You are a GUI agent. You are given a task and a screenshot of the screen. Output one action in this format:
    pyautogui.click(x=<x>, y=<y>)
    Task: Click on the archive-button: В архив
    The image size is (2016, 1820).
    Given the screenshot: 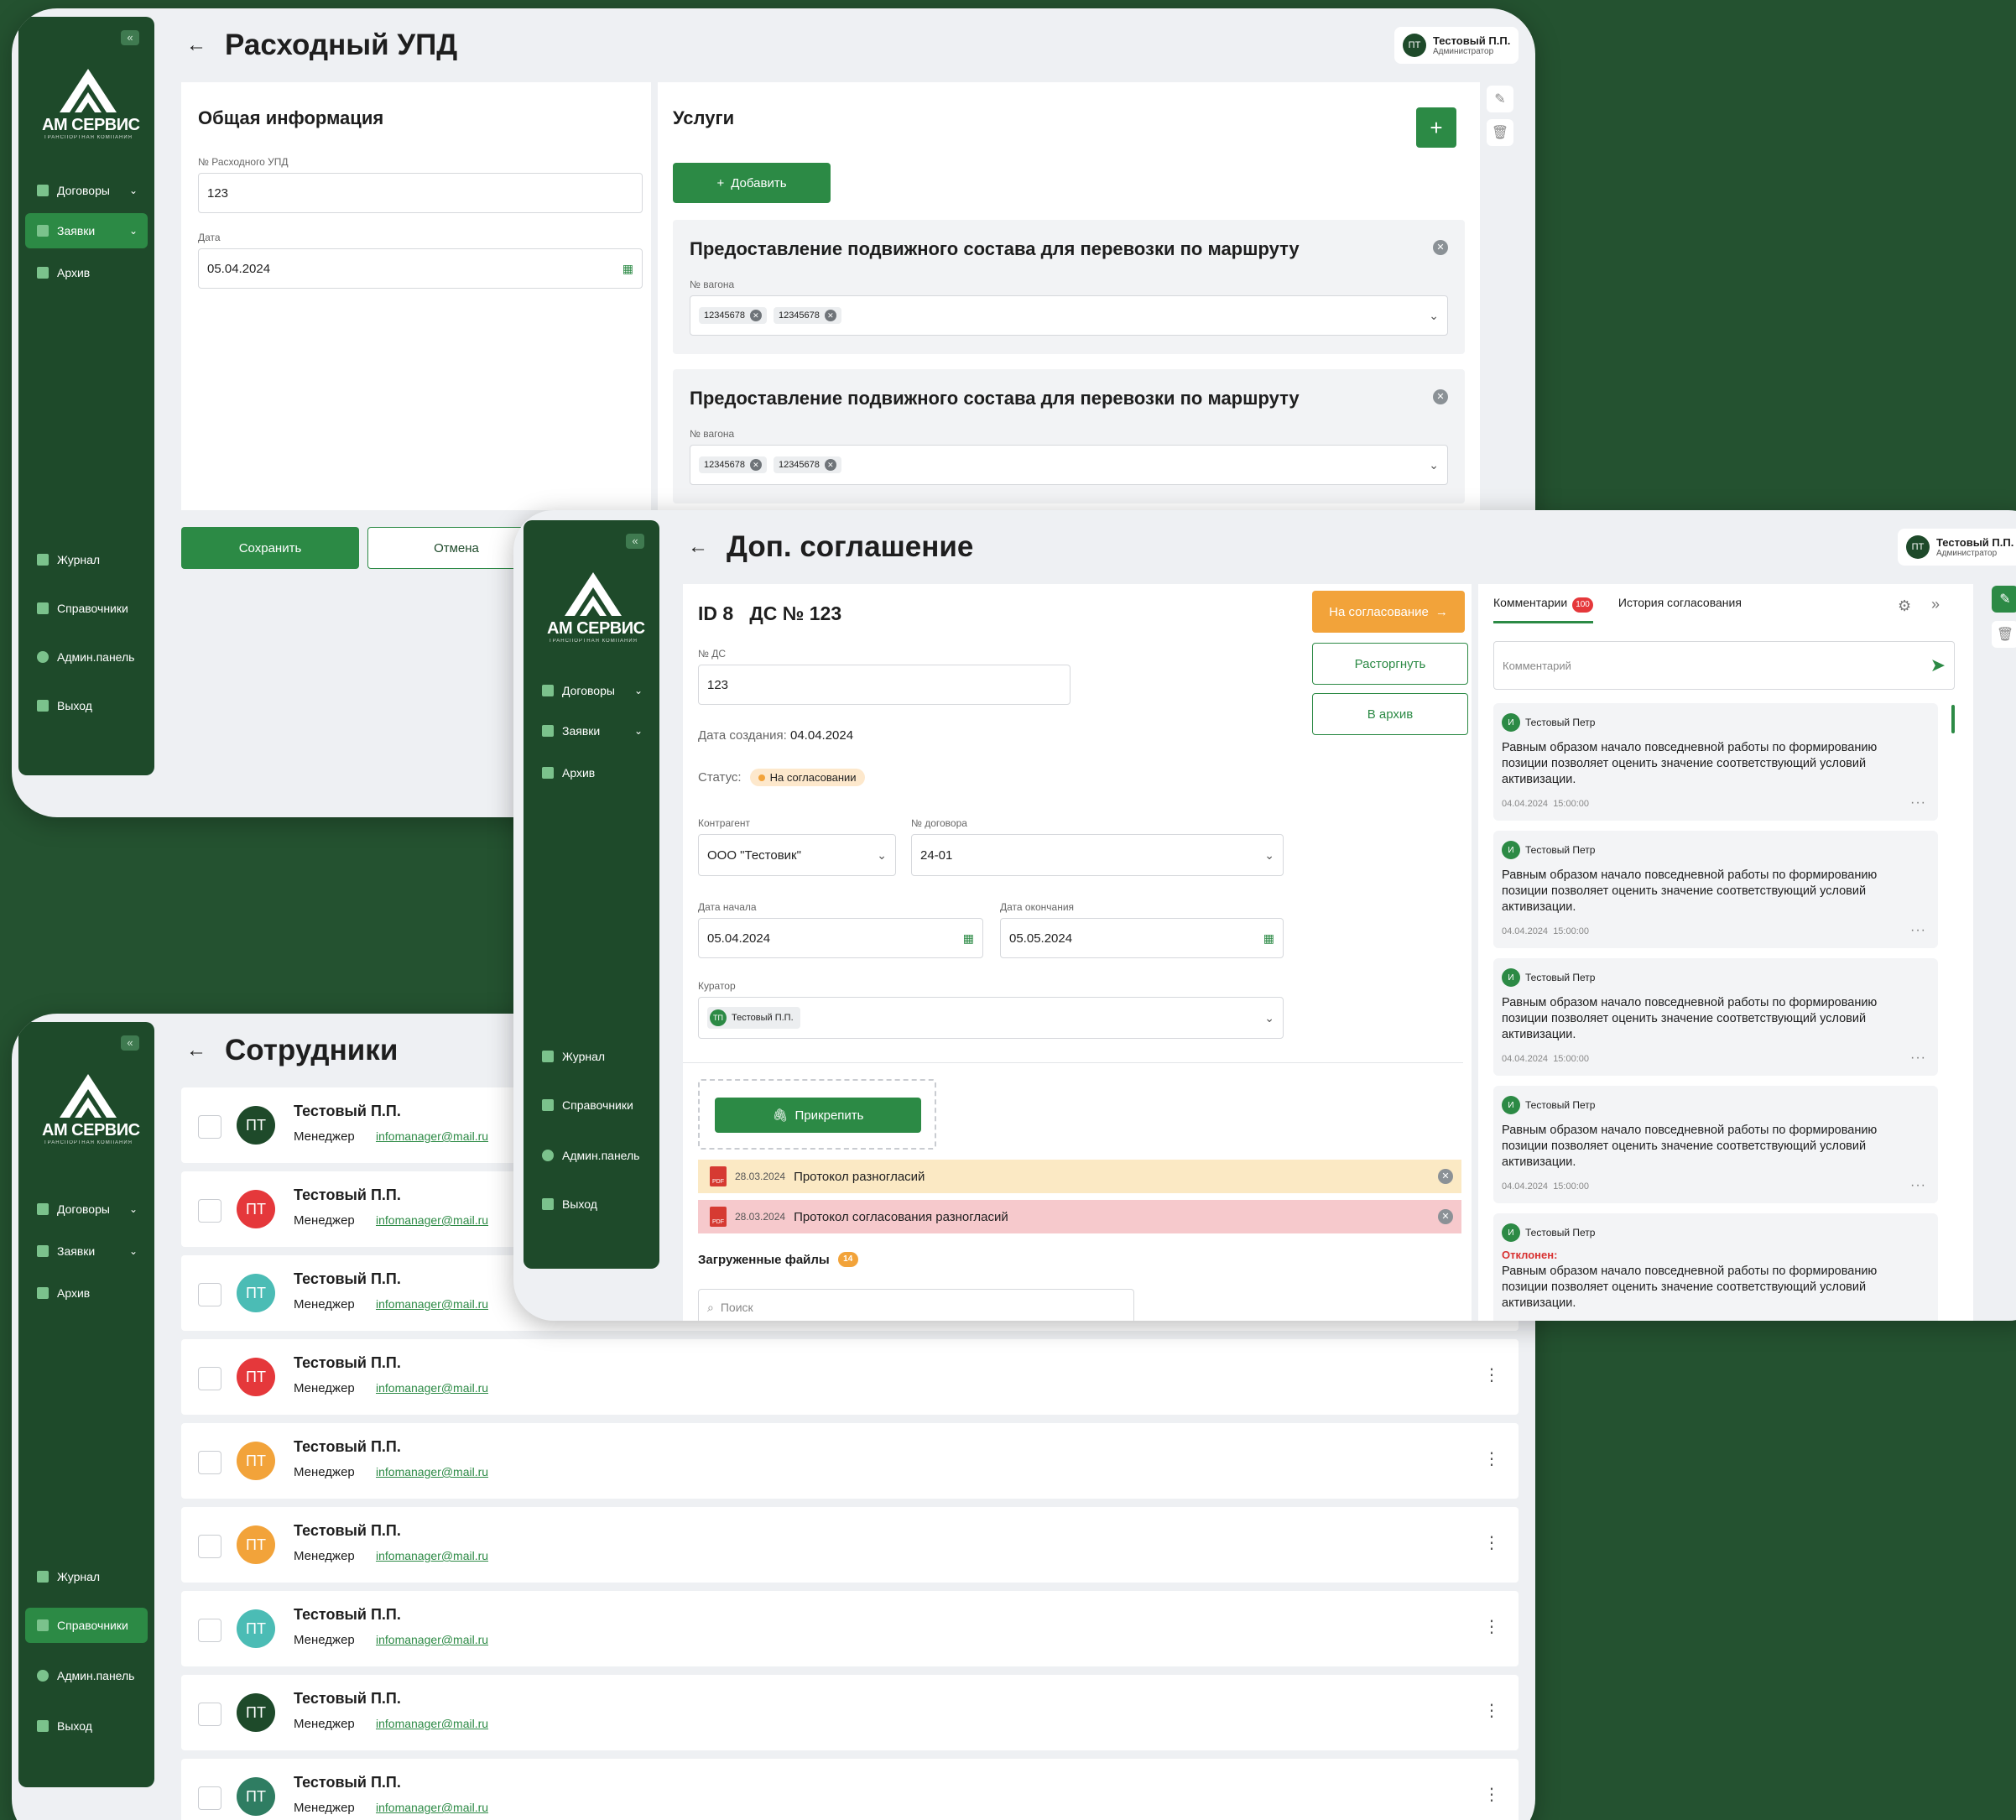 What is the action you would take?
    pyautogui.click(x=1390, y=714)
    